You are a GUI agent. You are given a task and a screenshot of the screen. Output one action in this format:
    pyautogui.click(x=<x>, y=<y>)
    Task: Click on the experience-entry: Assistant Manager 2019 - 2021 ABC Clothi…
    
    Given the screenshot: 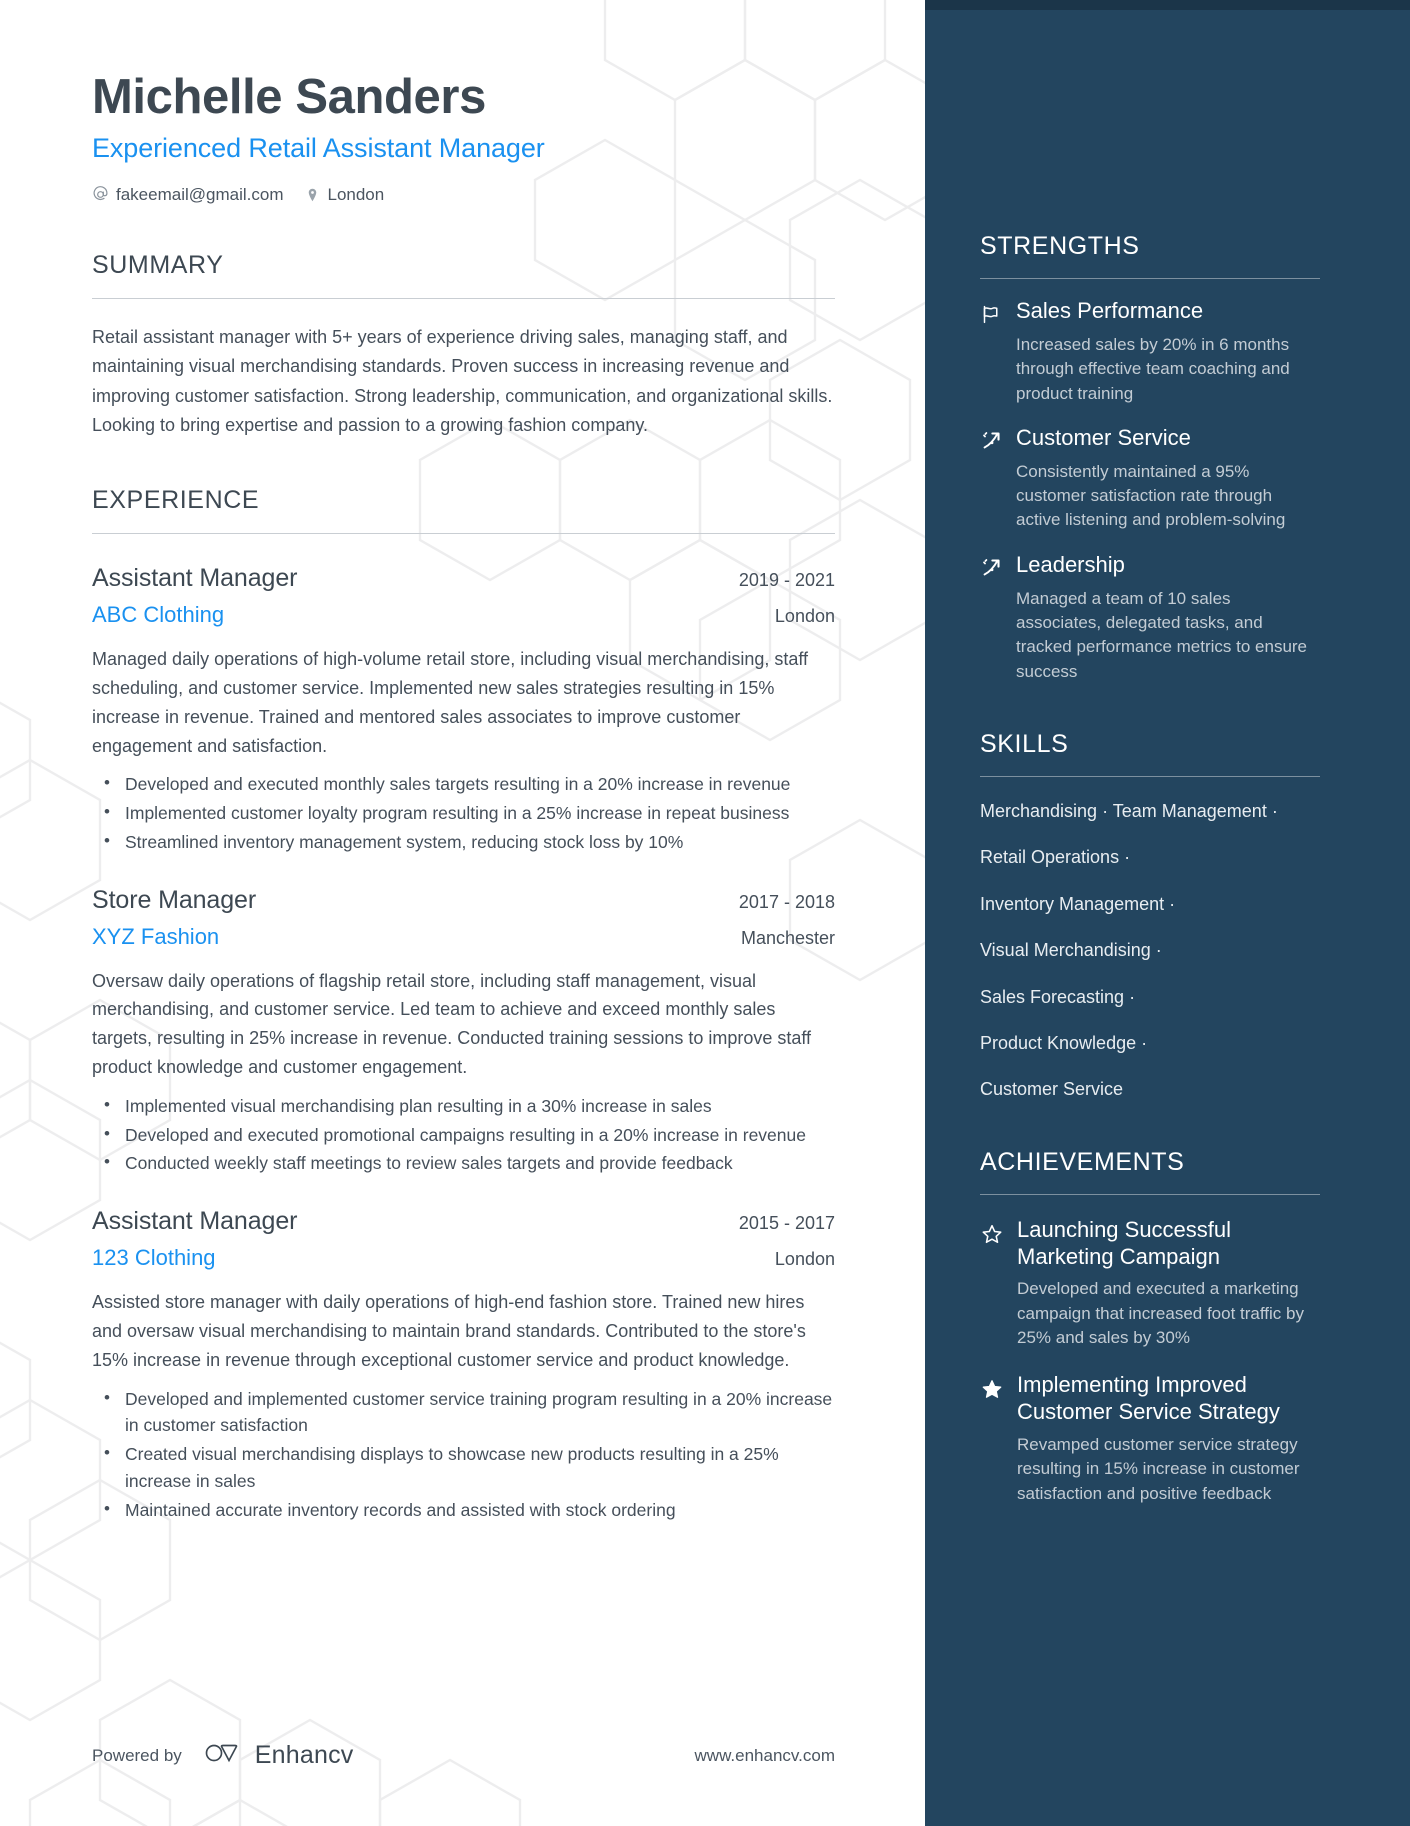 What is the action you would take?
    pyautogui.click(x=463, y=709)
    